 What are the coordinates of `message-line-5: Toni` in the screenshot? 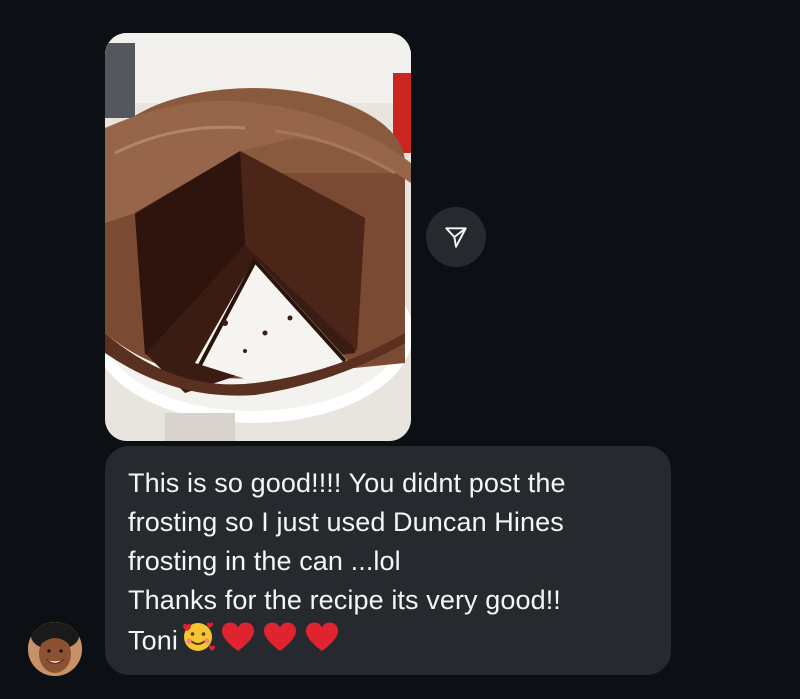 It's located at (388, 642).